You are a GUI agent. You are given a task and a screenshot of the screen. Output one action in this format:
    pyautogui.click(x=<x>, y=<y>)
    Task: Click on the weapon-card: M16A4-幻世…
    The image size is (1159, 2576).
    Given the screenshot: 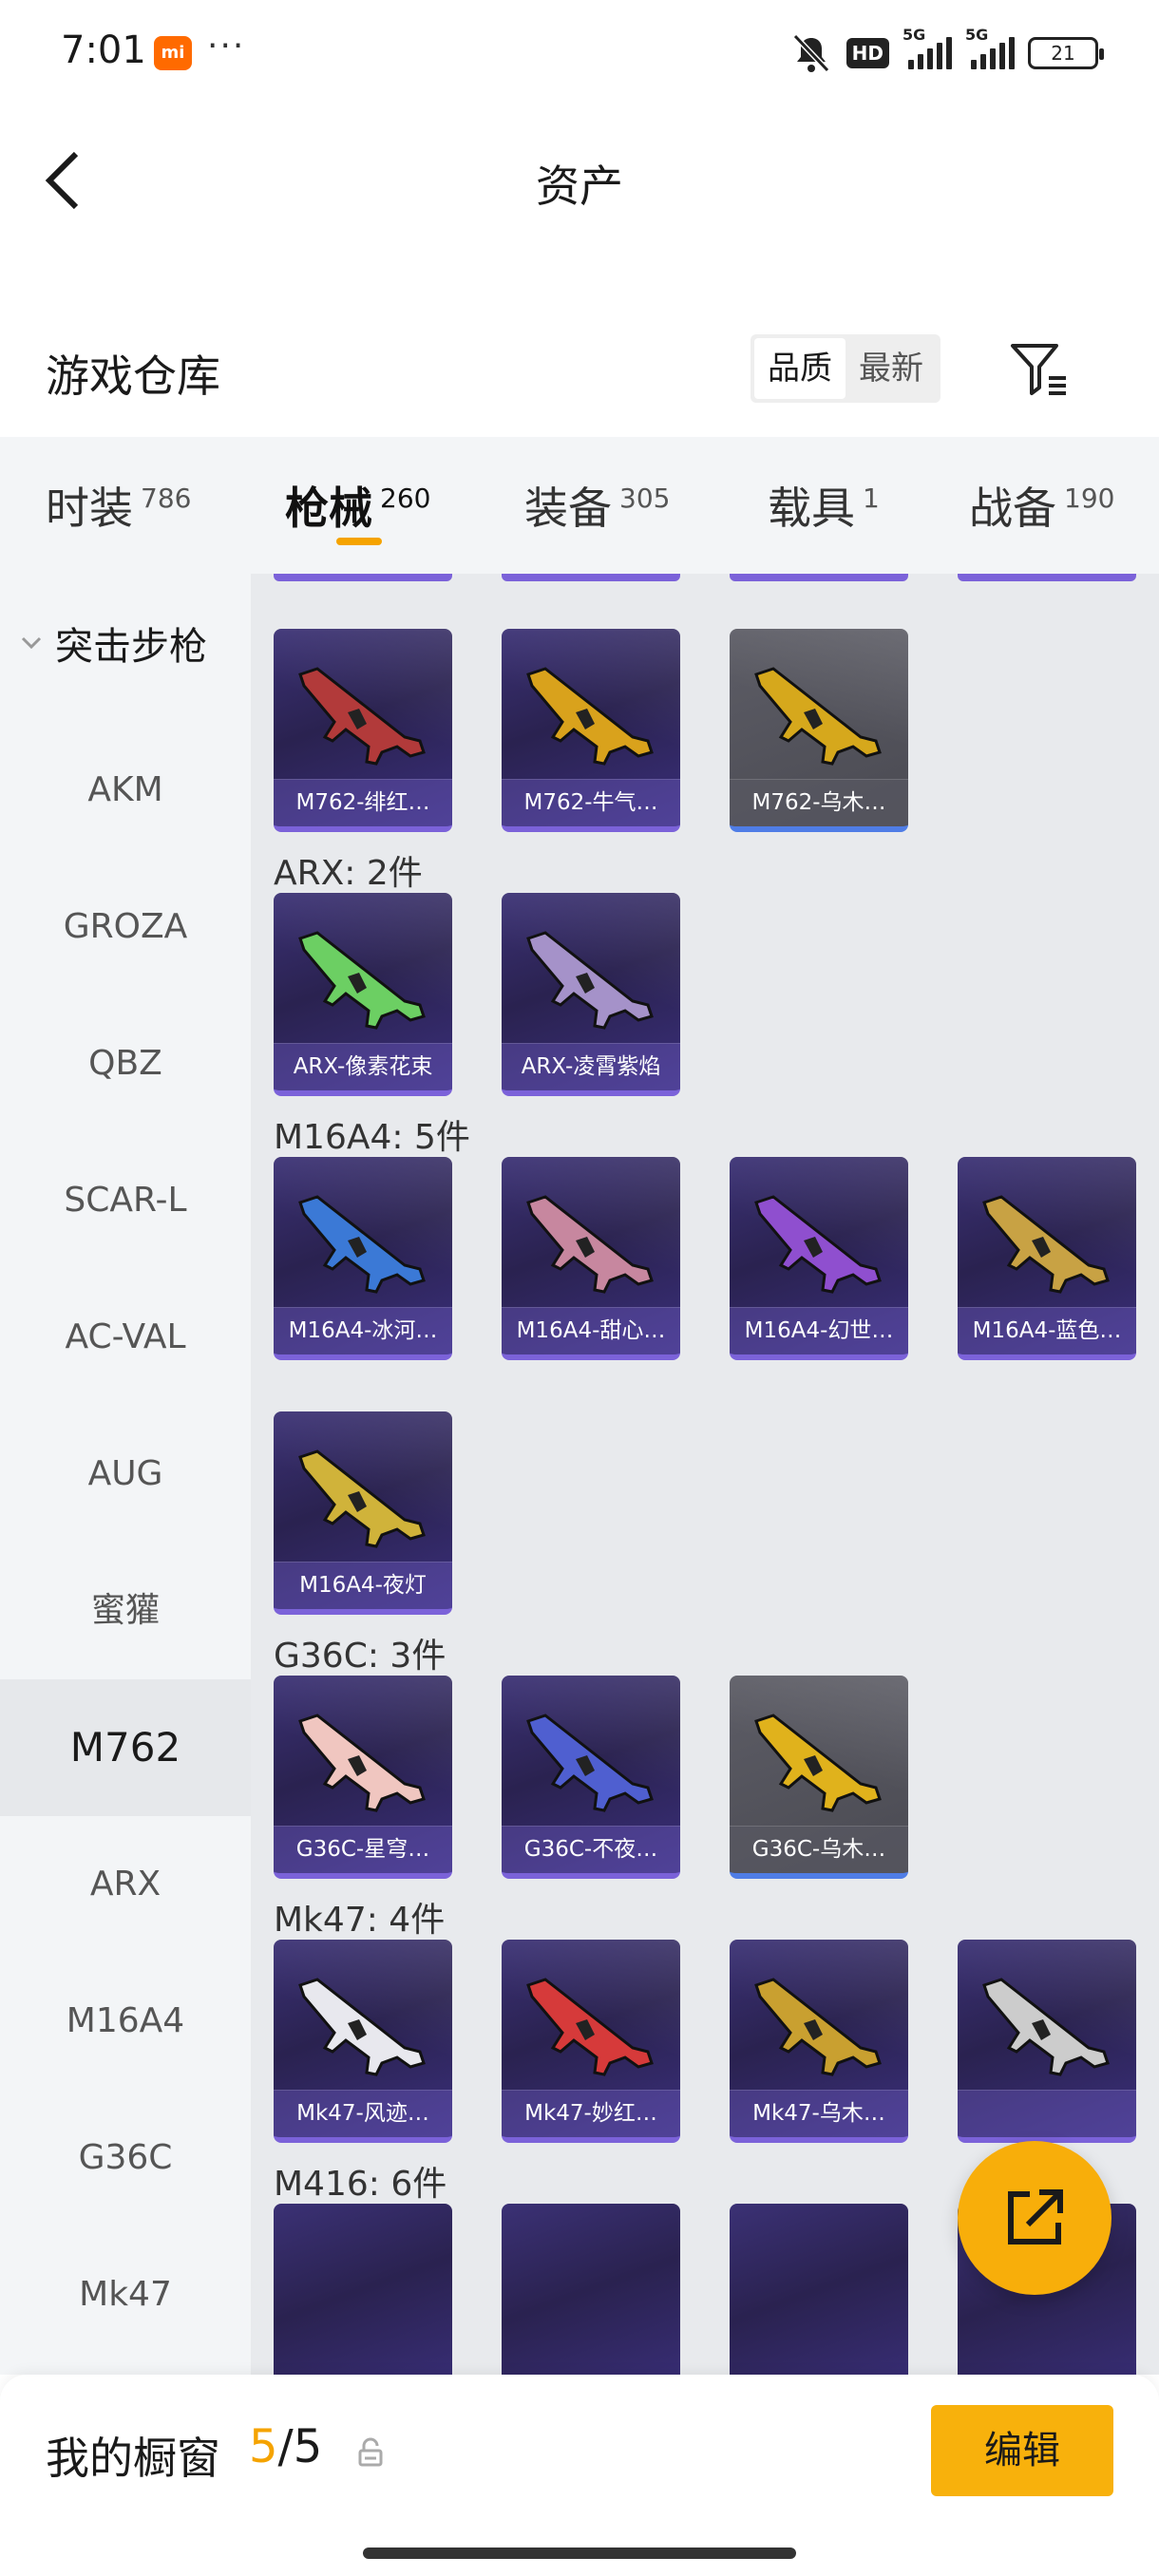 What is the action you would take?
    pyautogui.click(x=819, y=1258)
    